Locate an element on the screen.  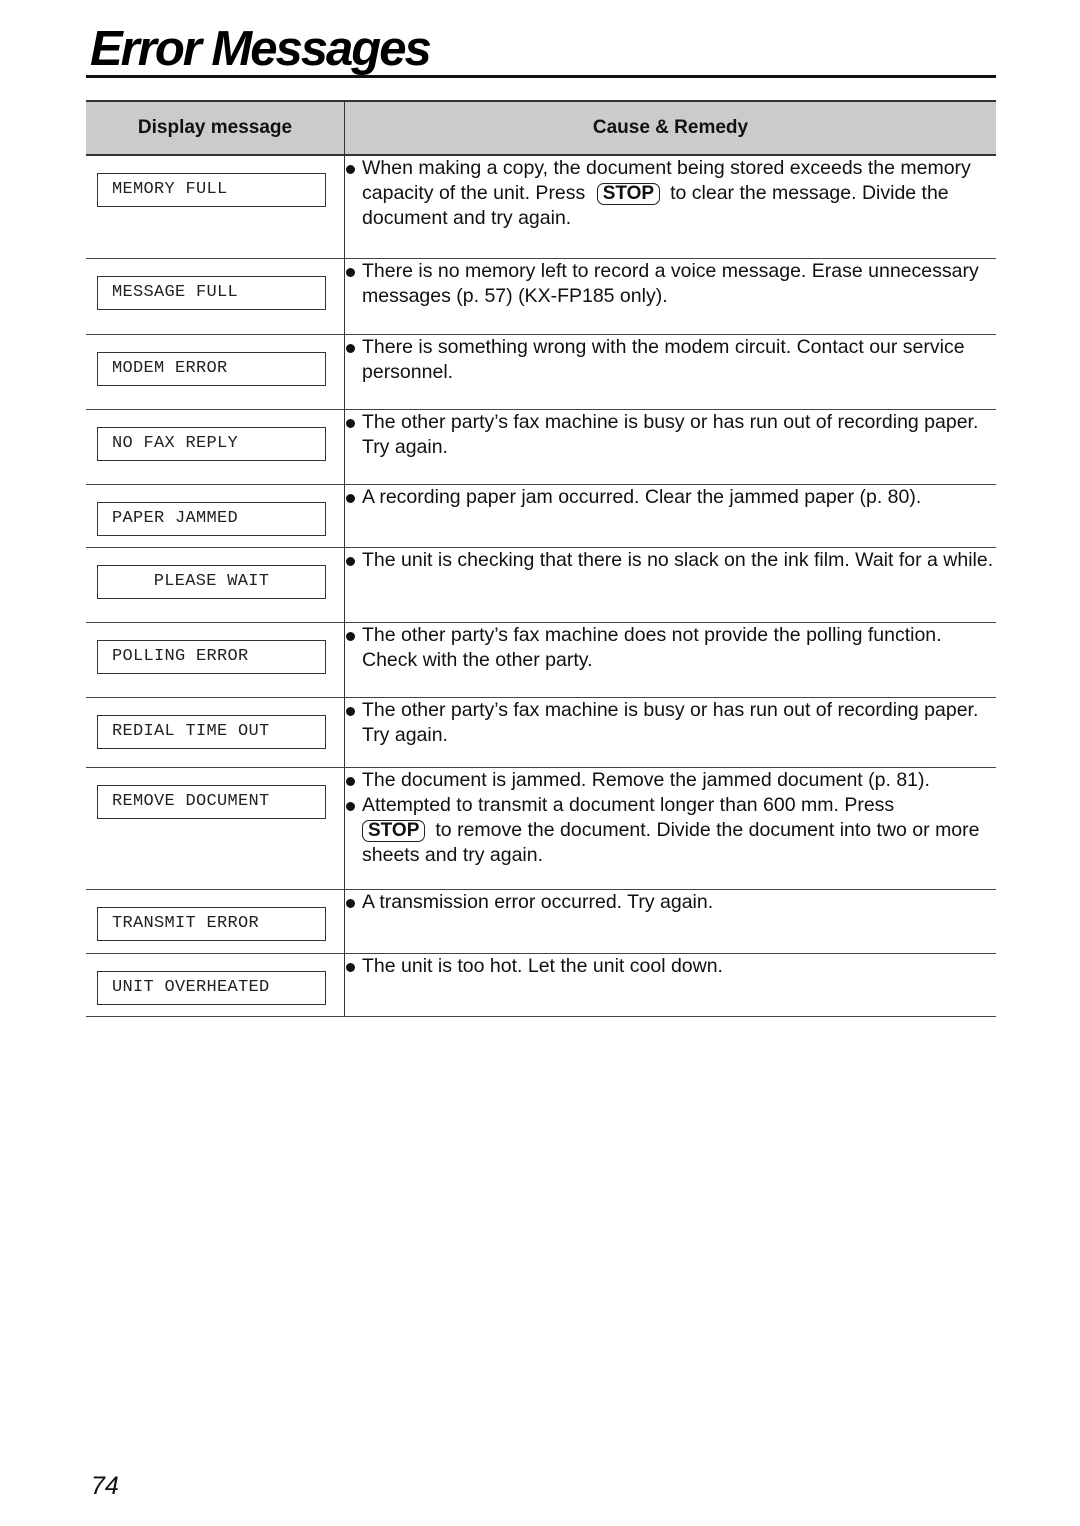
lcd-display-message: UNIT OVERHEATED is located at coordinates (211, 987).